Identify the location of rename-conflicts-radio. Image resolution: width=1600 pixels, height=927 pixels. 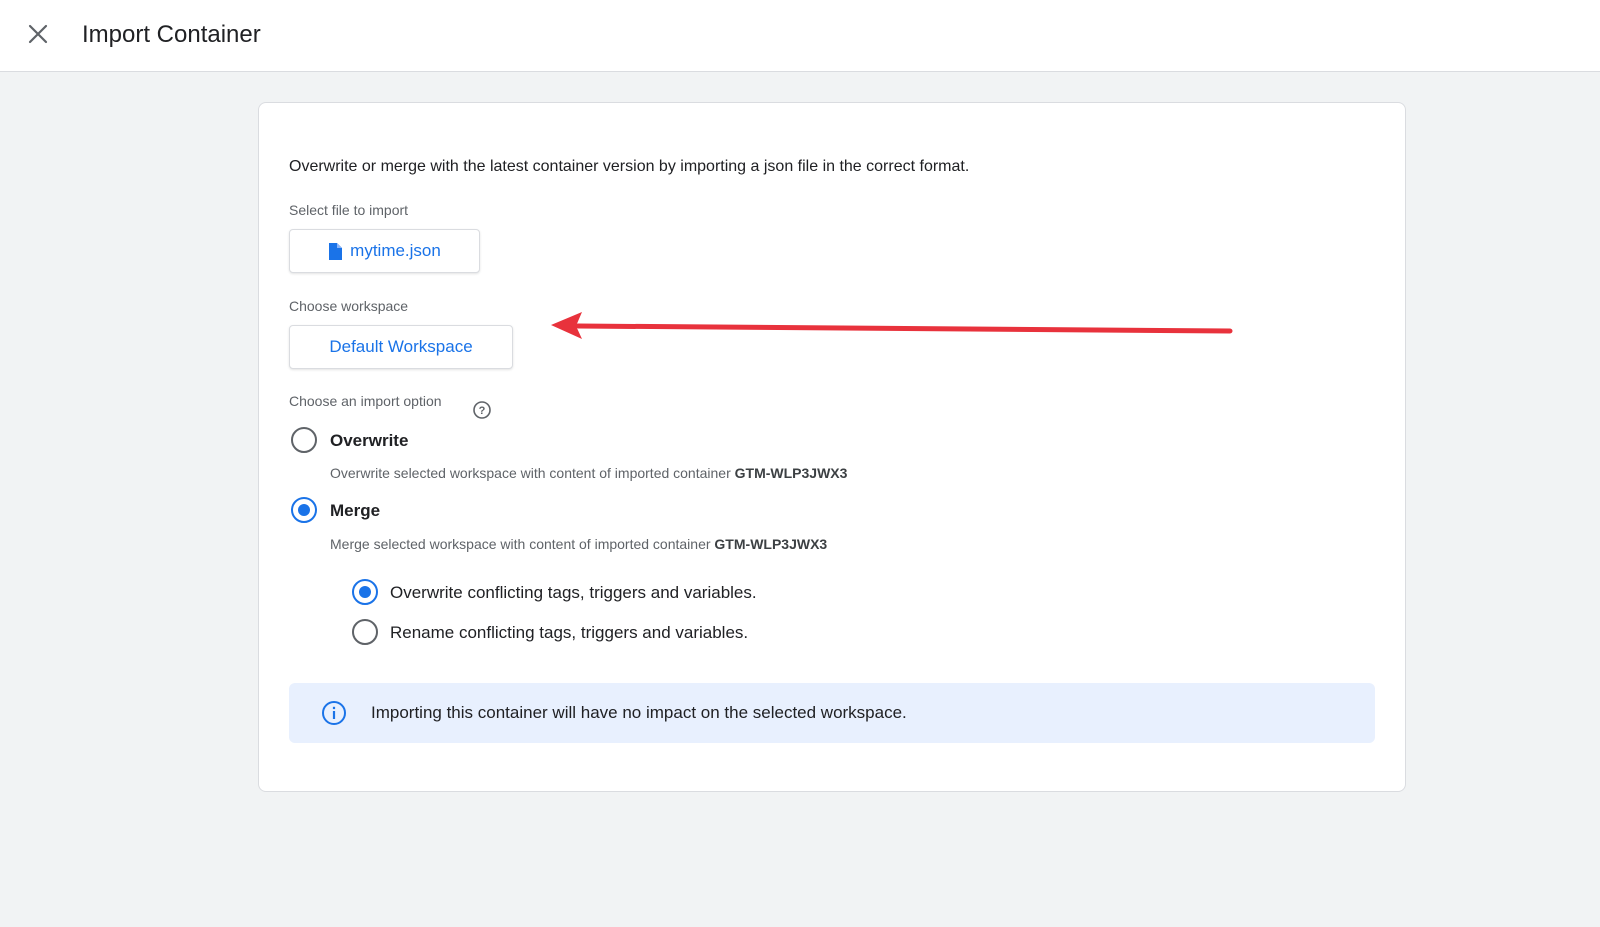
(365, 632).